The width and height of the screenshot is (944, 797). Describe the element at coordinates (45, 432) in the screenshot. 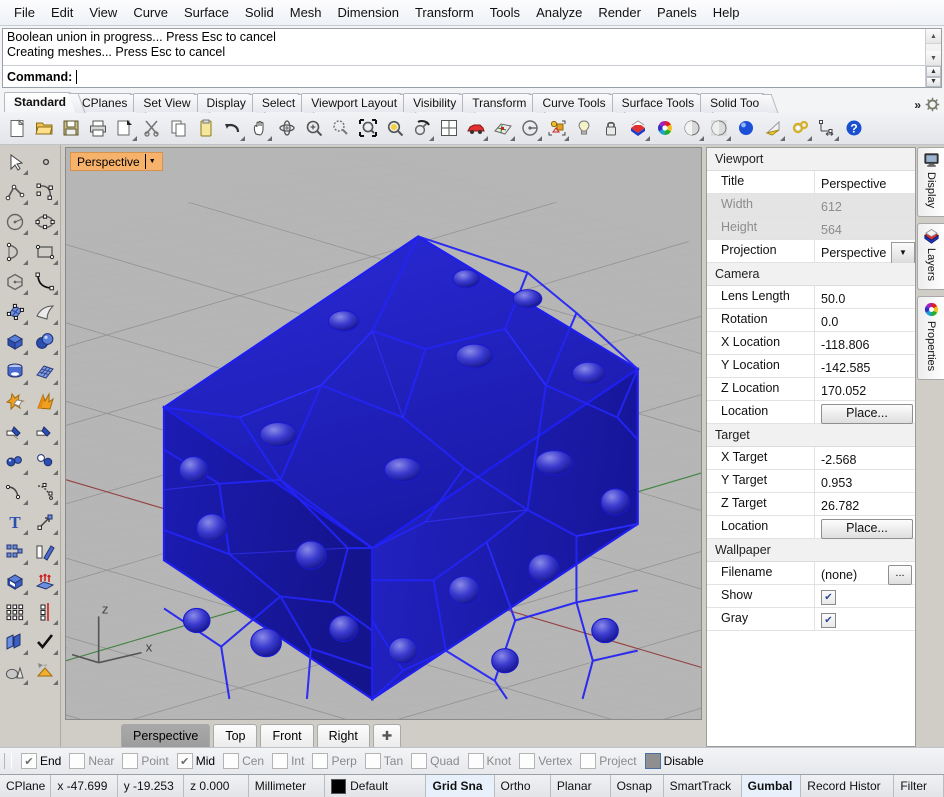

I see `split-icon` at that location.